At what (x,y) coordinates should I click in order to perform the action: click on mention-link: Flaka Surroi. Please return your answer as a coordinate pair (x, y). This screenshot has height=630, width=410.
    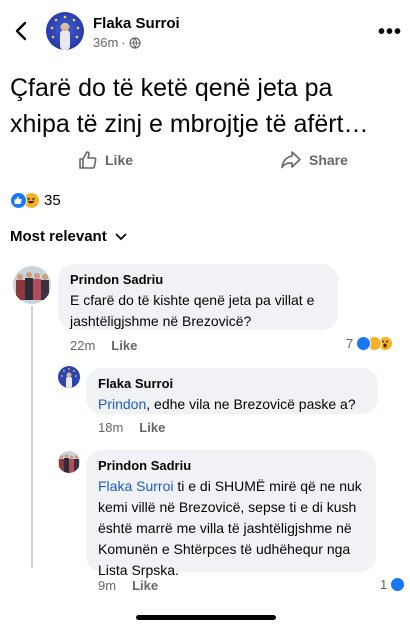
    Looking at the image, I should click on (135, 486).